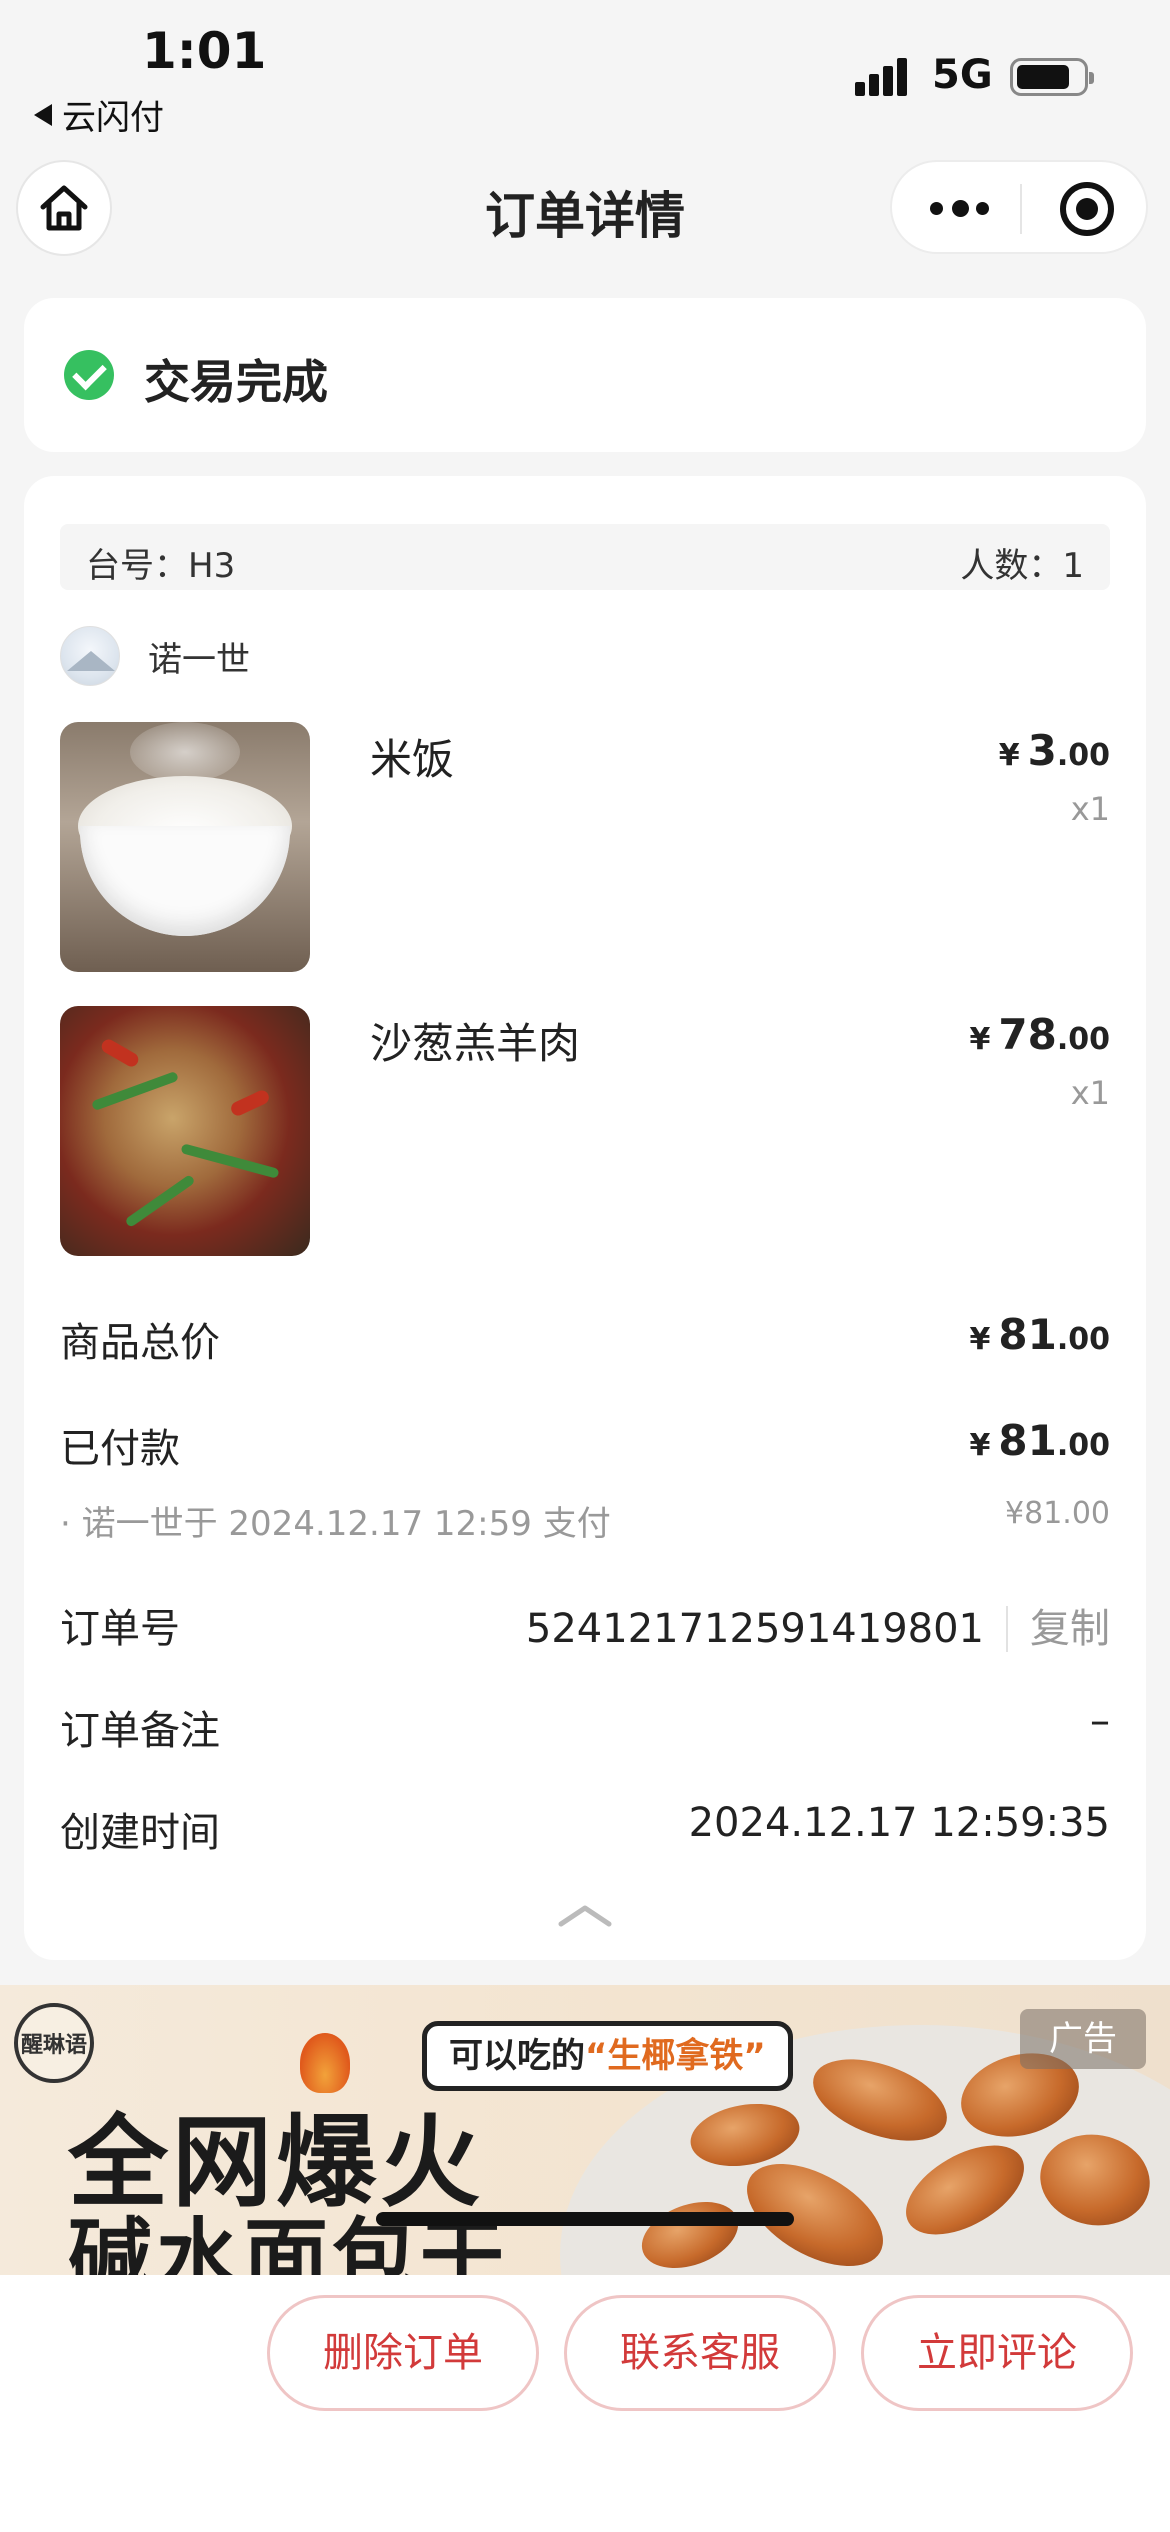 This screenshot has height=2532, width=1170. Describe the element at coordinates (185, 1131) in the screenshot. I see `lamb-dish-image` at that location.